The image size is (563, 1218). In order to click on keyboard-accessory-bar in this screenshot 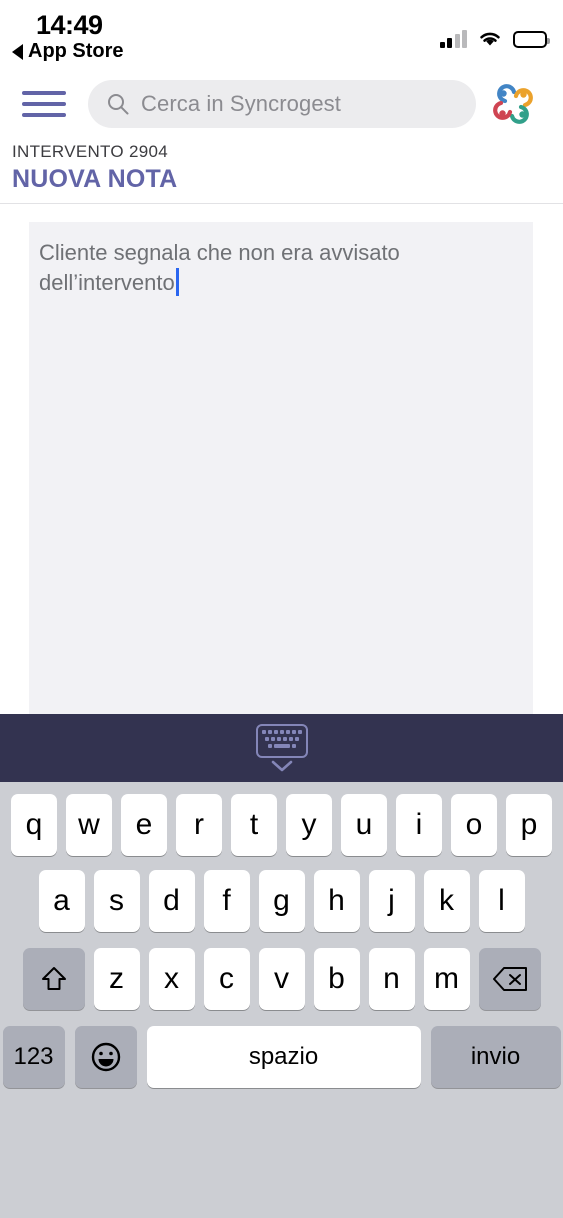, I will do `click(281, 748)`.